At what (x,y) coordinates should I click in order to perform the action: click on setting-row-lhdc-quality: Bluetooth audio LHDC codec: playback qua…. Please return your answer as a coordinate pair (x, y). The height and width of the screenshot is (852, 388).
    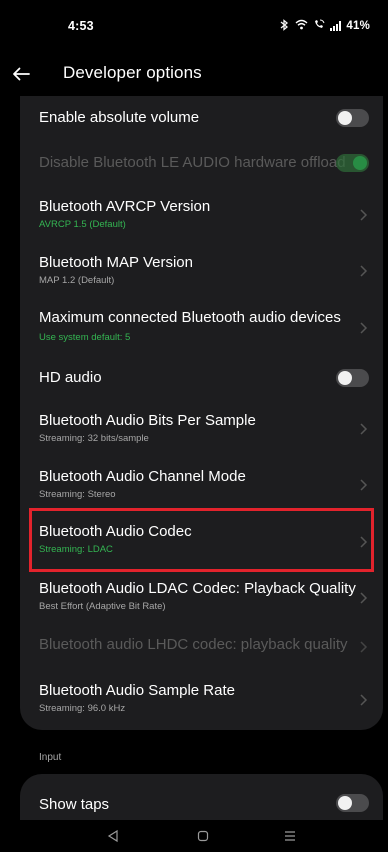
    Looking at the image, I should click on (201, 646).